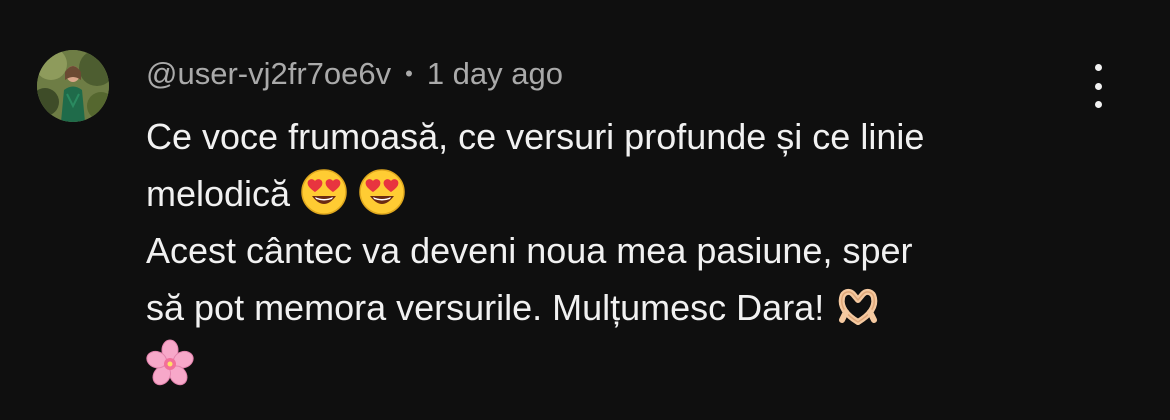  I want to click on comment-line-4: să pot memora versurile. Mulțumesc Dara!, so click(626, 307).